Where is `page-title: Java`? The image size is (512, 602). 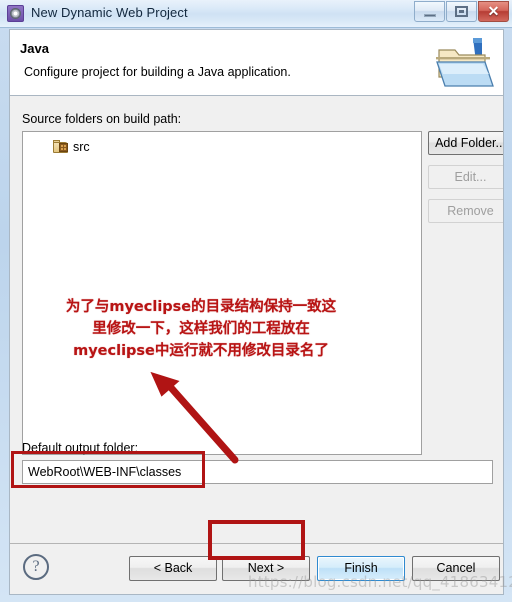 page-title: Java is located at coordinates (34, 48).